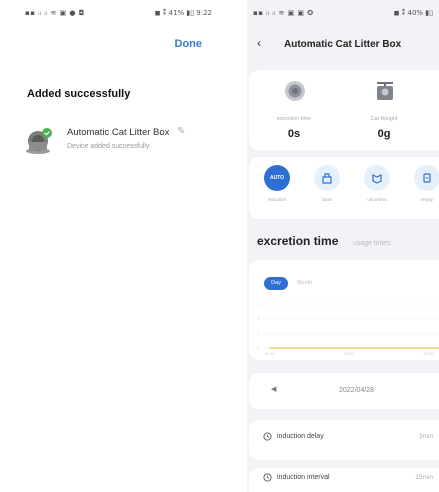  Describe the element at coordinates (357, 390) in the screenshot. I see `selected-date: 2022/04/28` at that location.